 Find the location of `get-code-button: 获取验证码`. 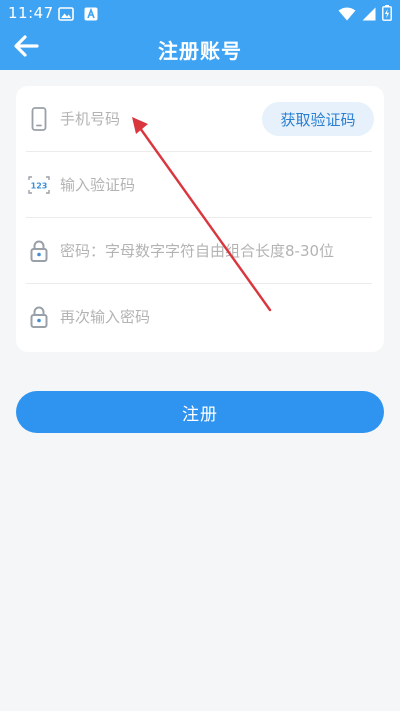

get-code-button: 获取验证码 is located at coordinates (318, 119).